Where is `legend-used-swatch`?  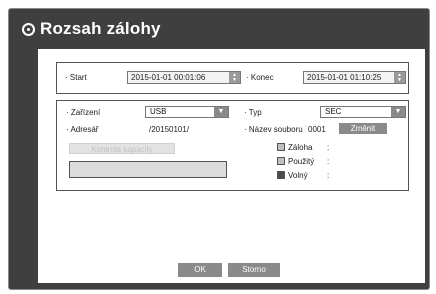
legend-used-swatch is located at coordinates (281, 161).